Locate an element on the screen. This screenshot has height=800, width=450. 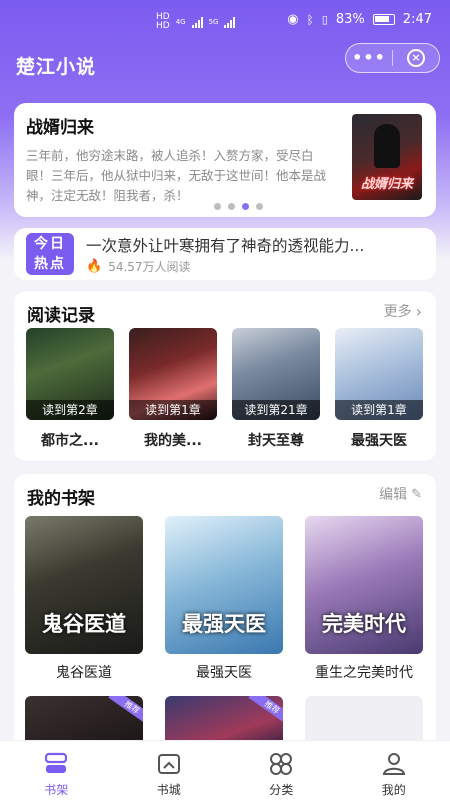
close-button: × is located at coordinates (416, 58).